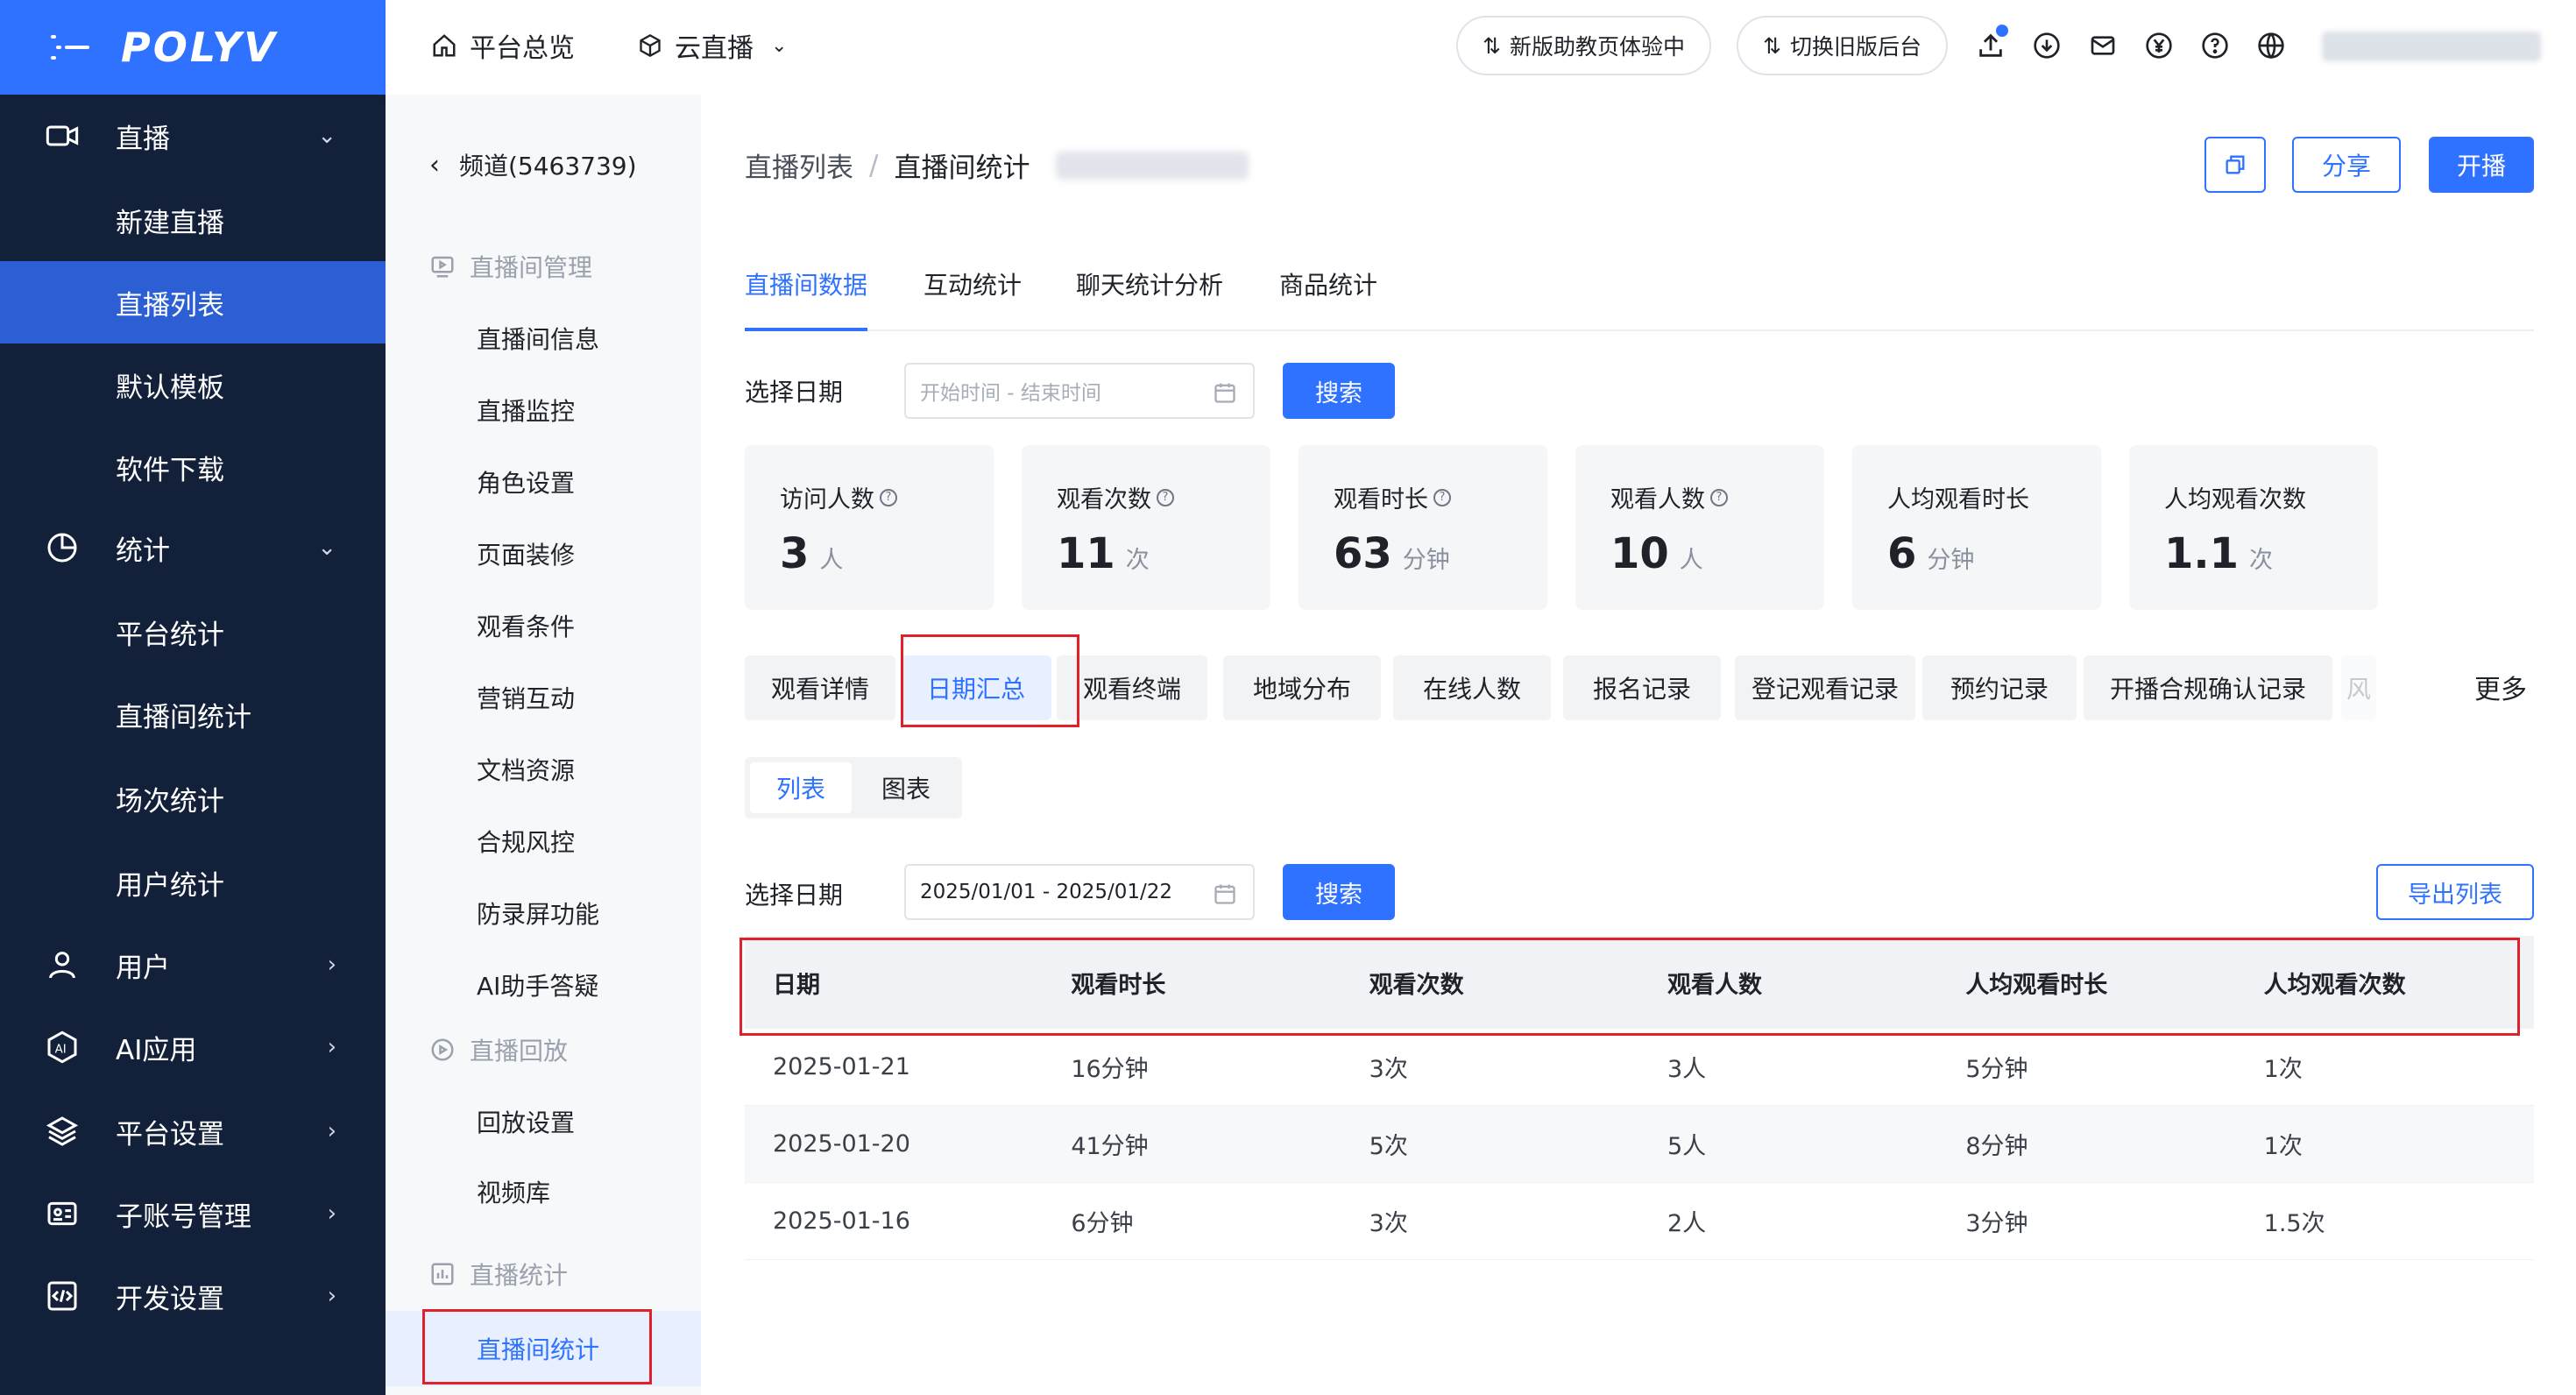  Describe the element at coordinates (498, 1049) in the screenshot. I see `group-replay: 直播回放` at that location.